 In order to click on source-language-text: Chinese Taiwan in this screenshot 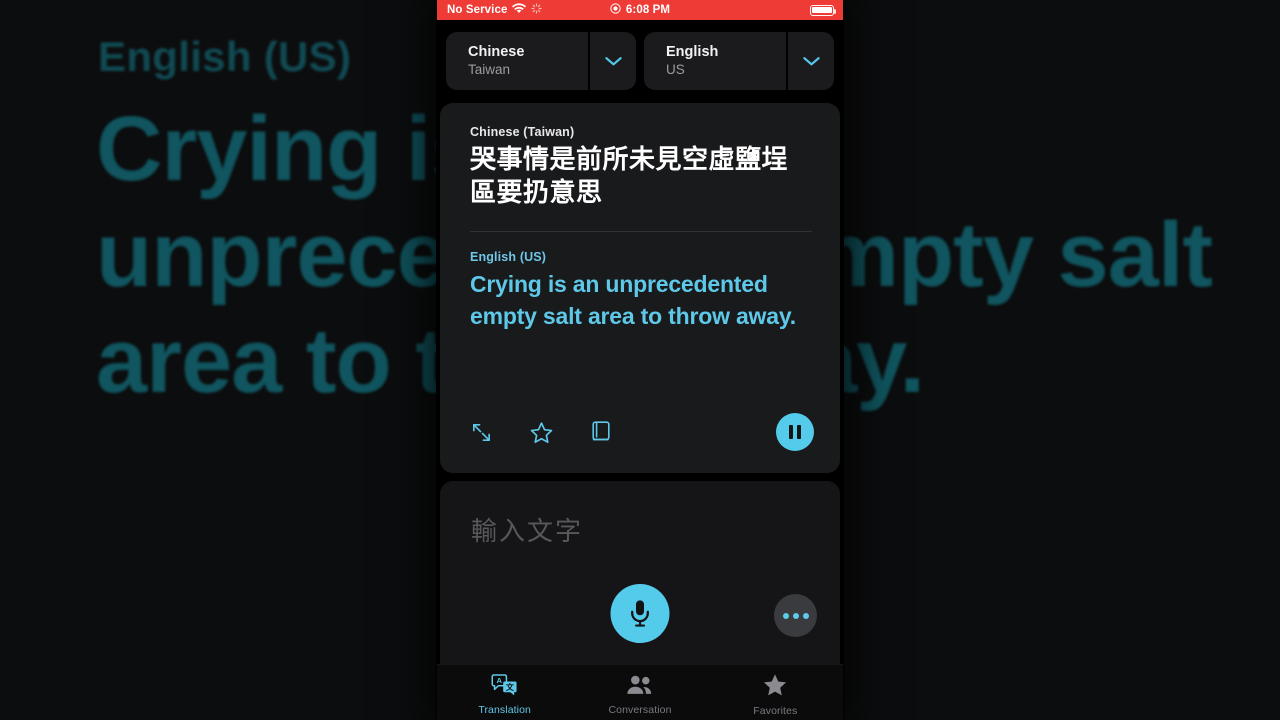, I will do `click(517, 61)`.